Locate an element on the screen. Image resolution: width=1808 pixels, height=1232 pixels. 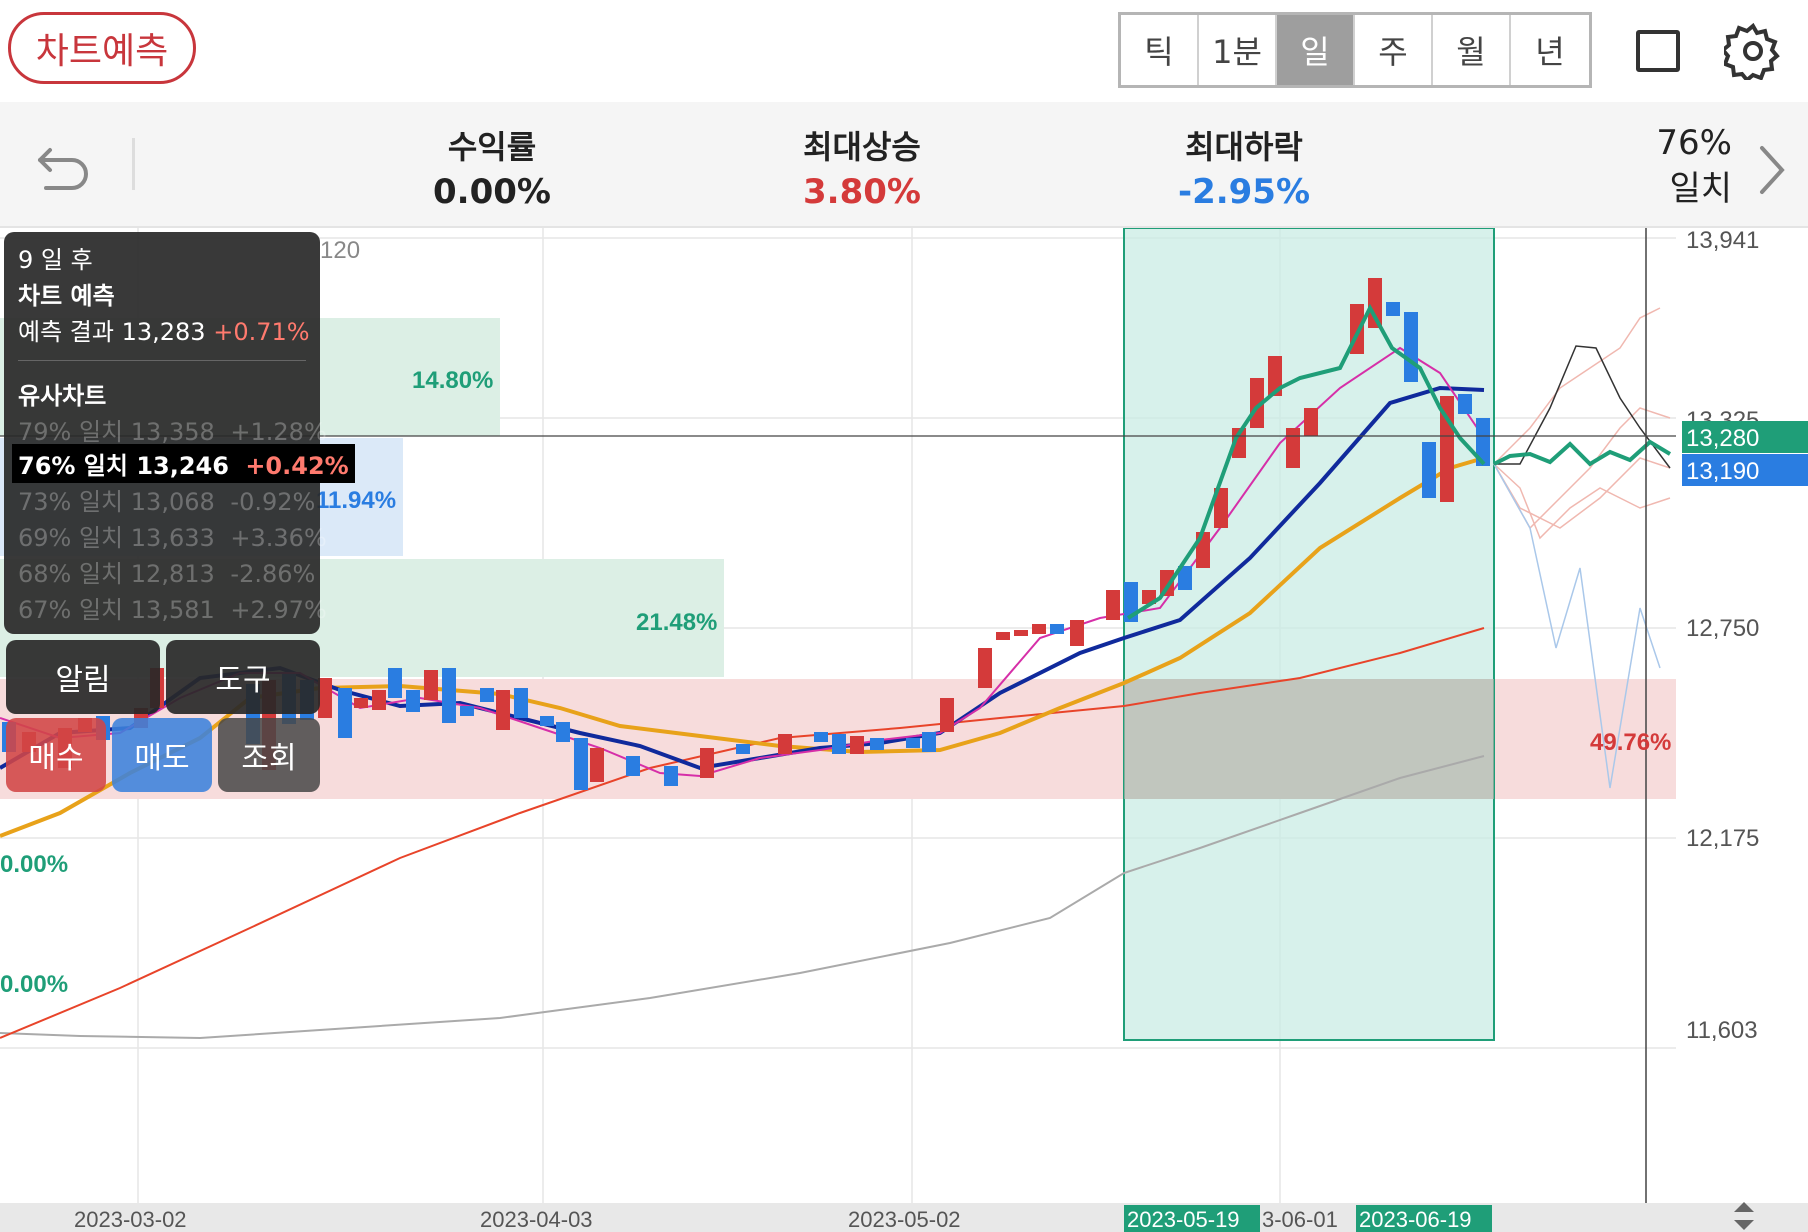
return-stat: 수익률 0.00% is located at coordinates (492, 167).